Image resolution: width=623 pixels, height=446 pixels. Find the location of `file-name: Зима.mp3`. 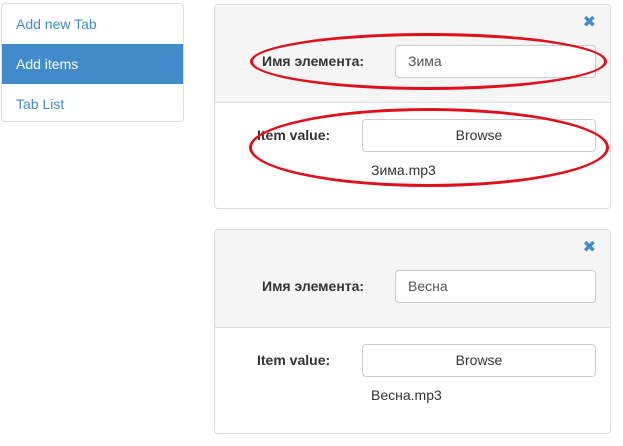

file-name: Зима.mp3 is located at coordinates (403, 170).